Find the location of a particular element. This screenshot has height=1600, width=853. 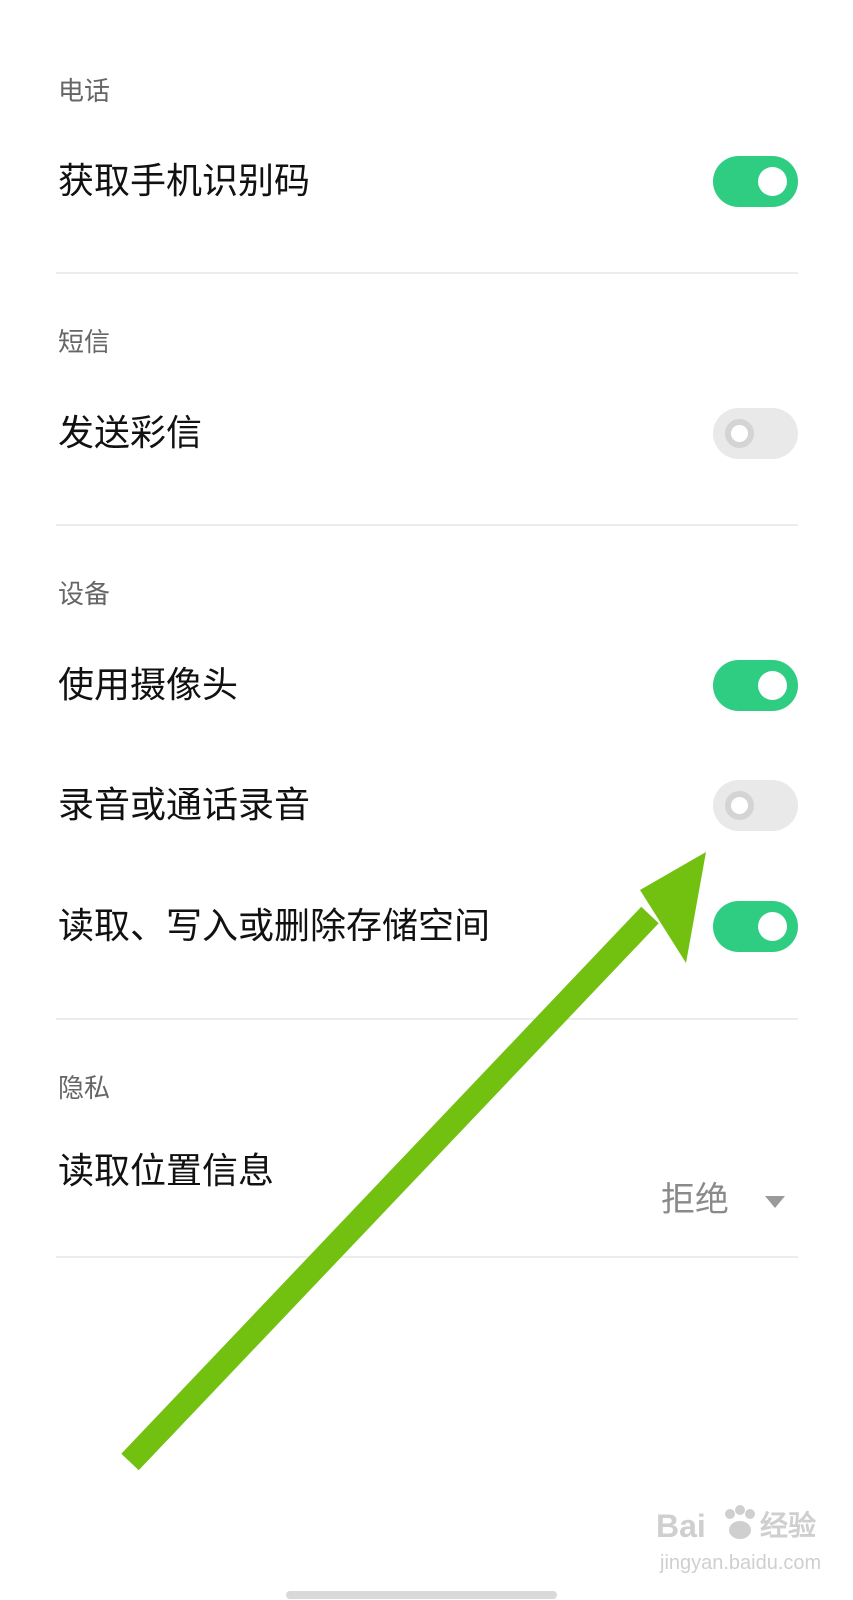

setting-label-camera: 使用摄像头 is located at coordinates (148, 685).